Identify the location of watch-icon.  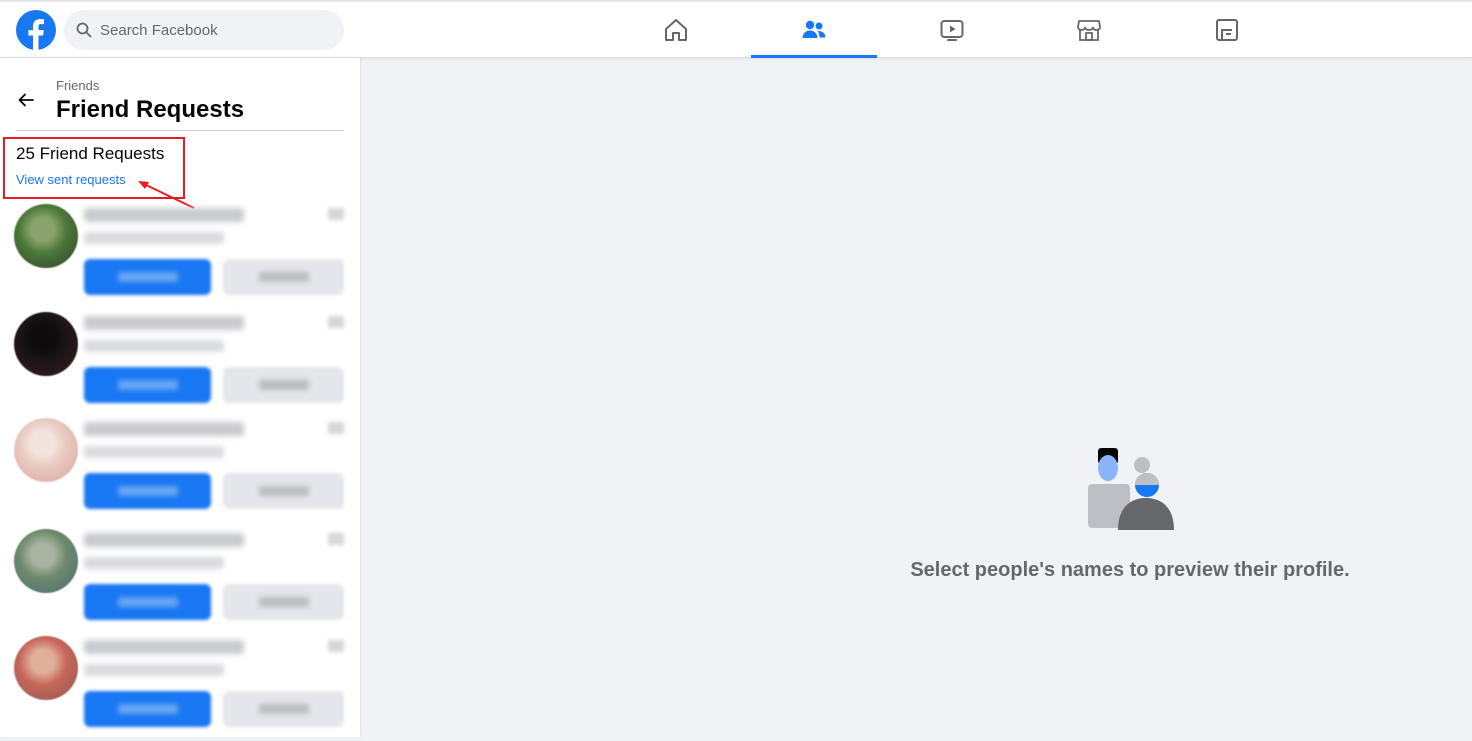
(952, 30).